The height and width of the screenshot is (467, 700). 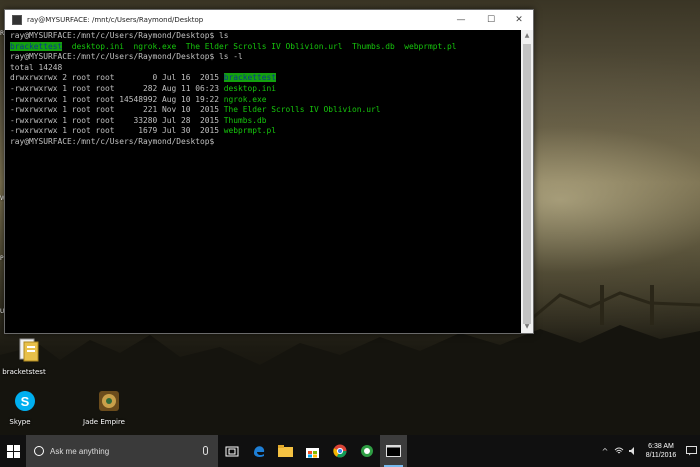 I want to click on system-tray: ^ 6:38 AM 8/11/2016, so click(x=649, y=451).